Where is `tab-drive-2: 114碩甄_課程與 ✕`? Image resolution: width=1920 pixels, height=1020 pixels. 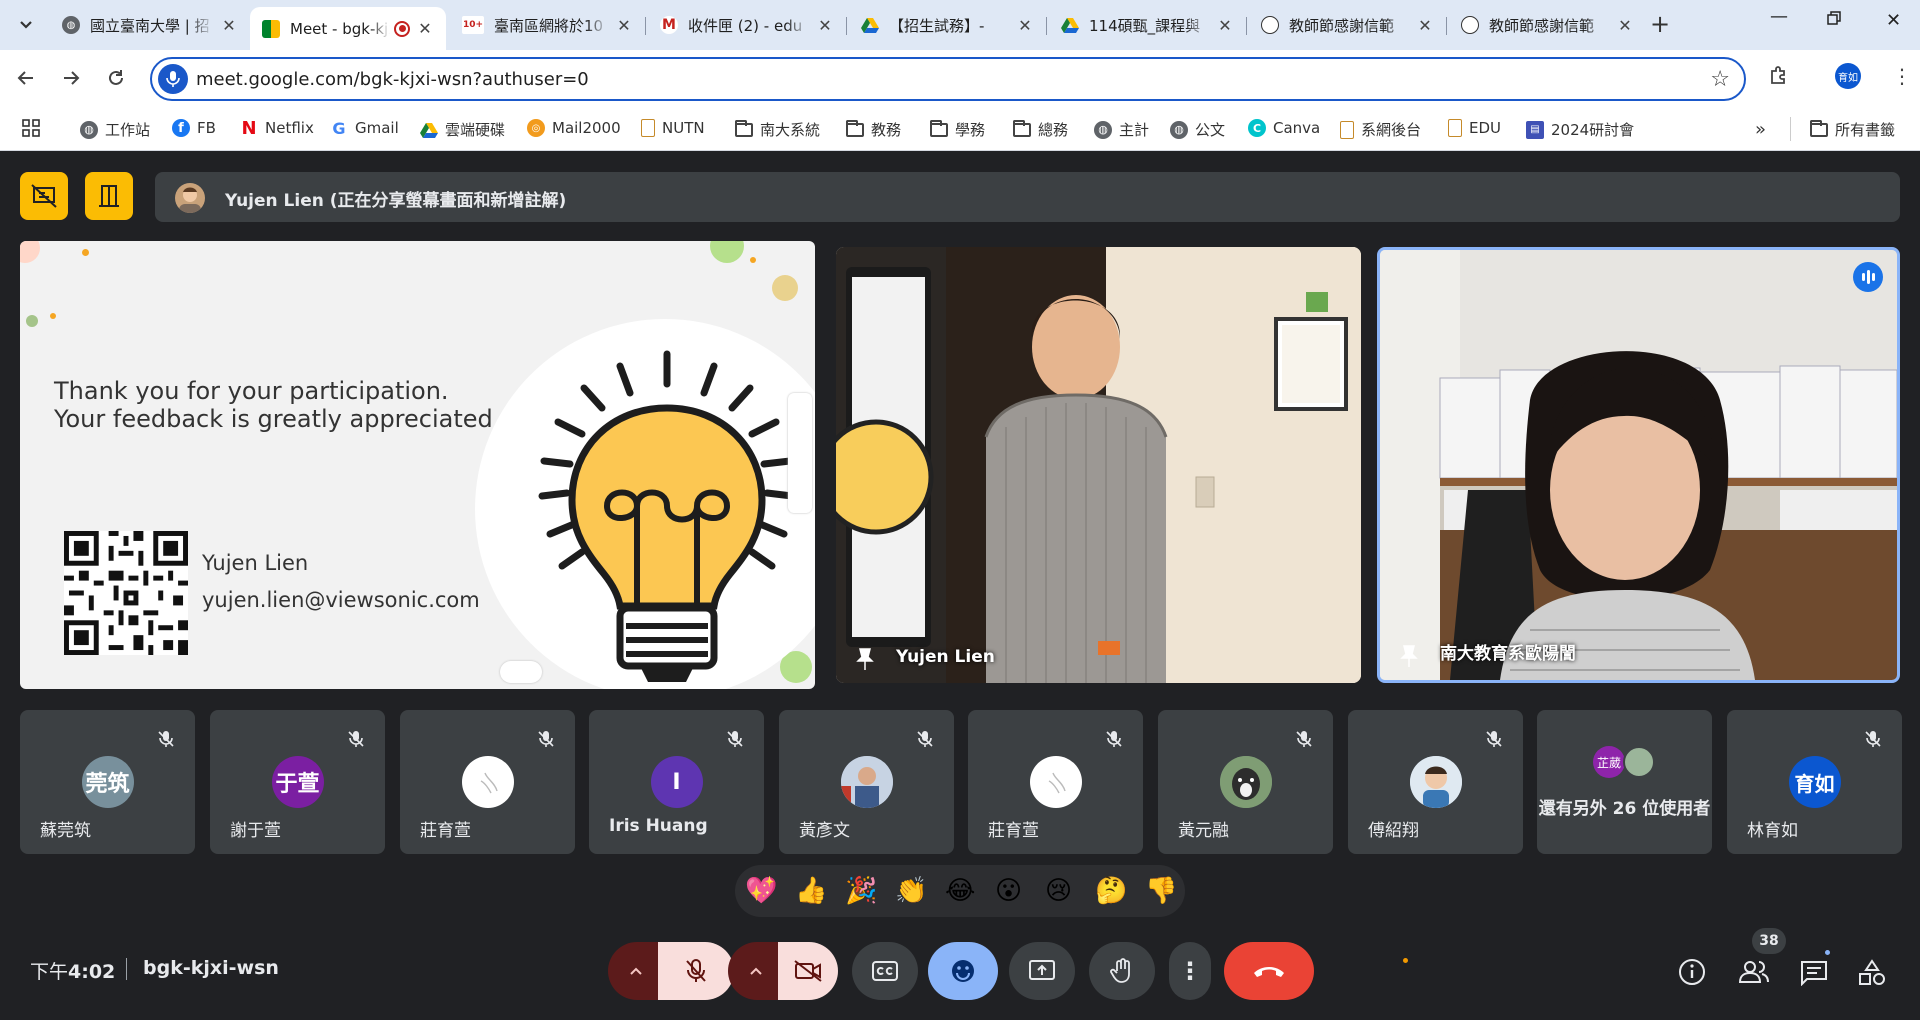
tab-drive-2: 114碩甄_課程與 ✕ is located at coordinates (1147, 25).